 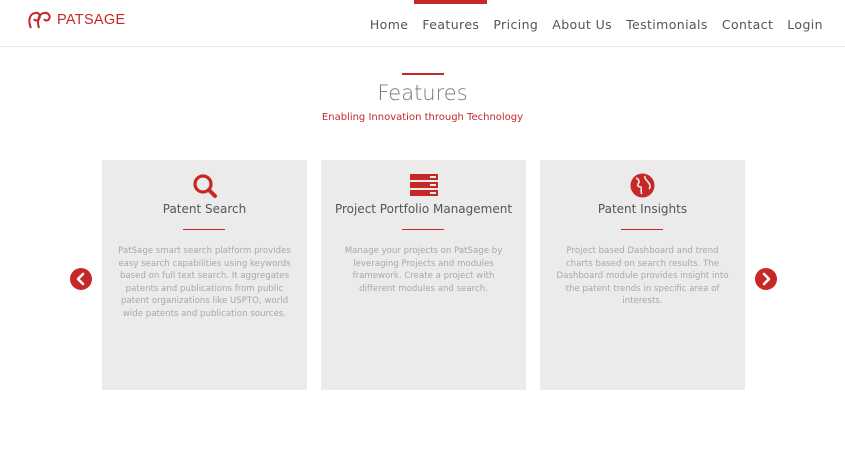 What do you see at coordinates (204, 209) in the screenshot?
I see `card-title: Patent Search` at bounding box center [204, 209].